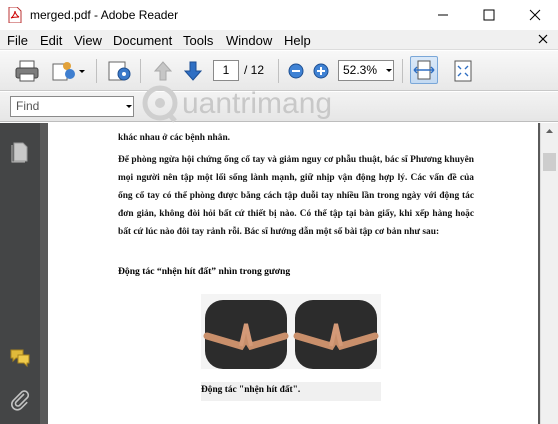 The image size is (558, 424). I want to click on zoom-out-icon, so click(296, 71).